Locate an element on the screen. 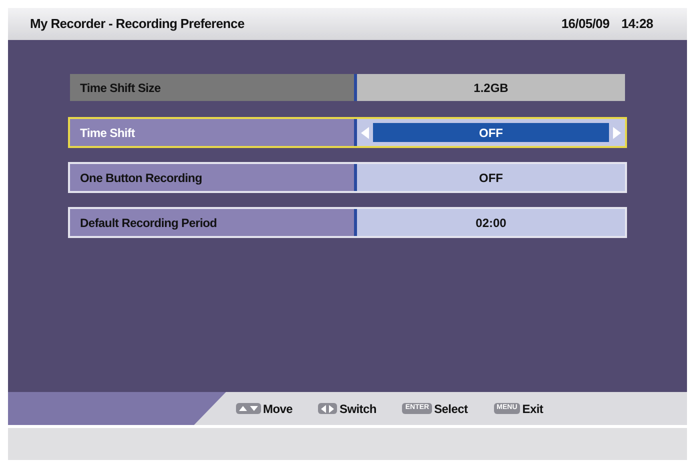 The height and width of the screenshot is (468, 695). up-down-key-icon is located at coordinates (248, 408).